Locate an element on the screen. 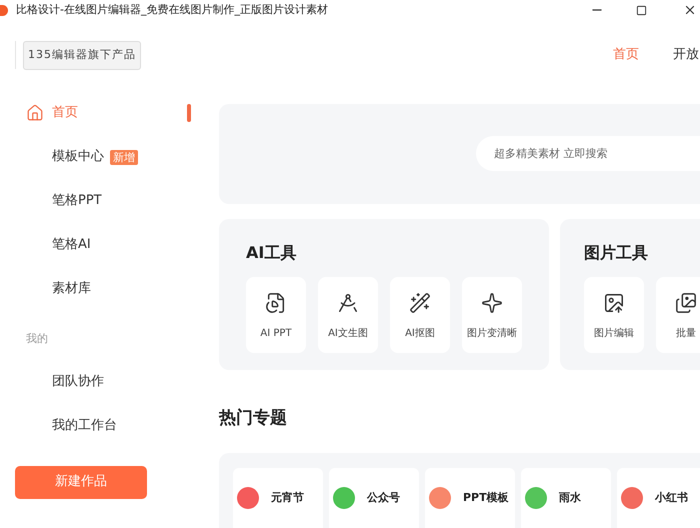  magic-wand-icon is located at coordinates (420, 303).